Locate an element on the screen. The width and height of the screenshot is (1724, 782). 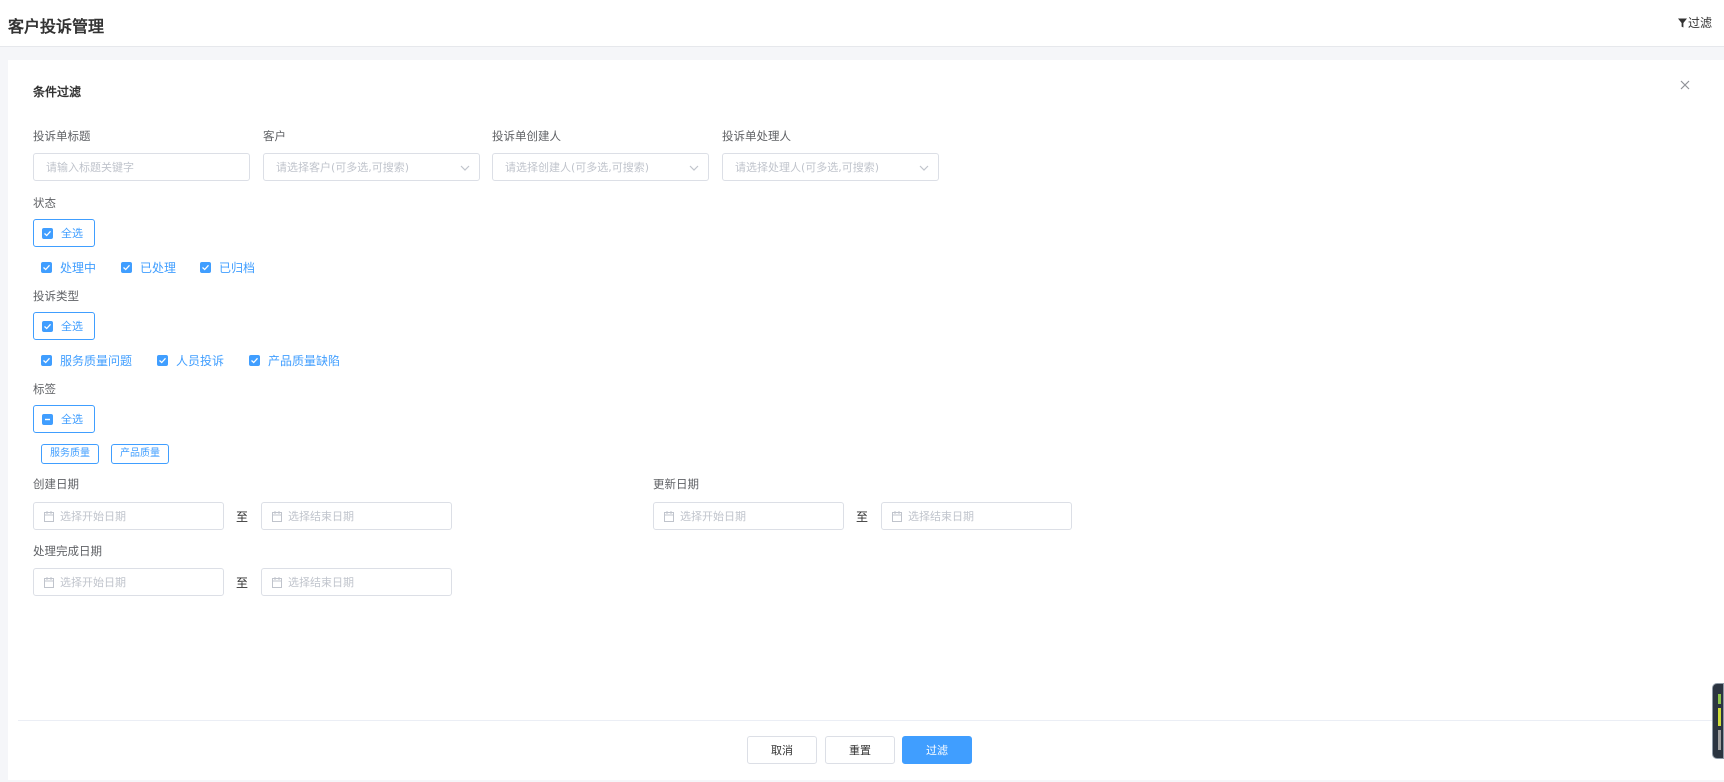
creator-field is located at coordinates (600, 167).